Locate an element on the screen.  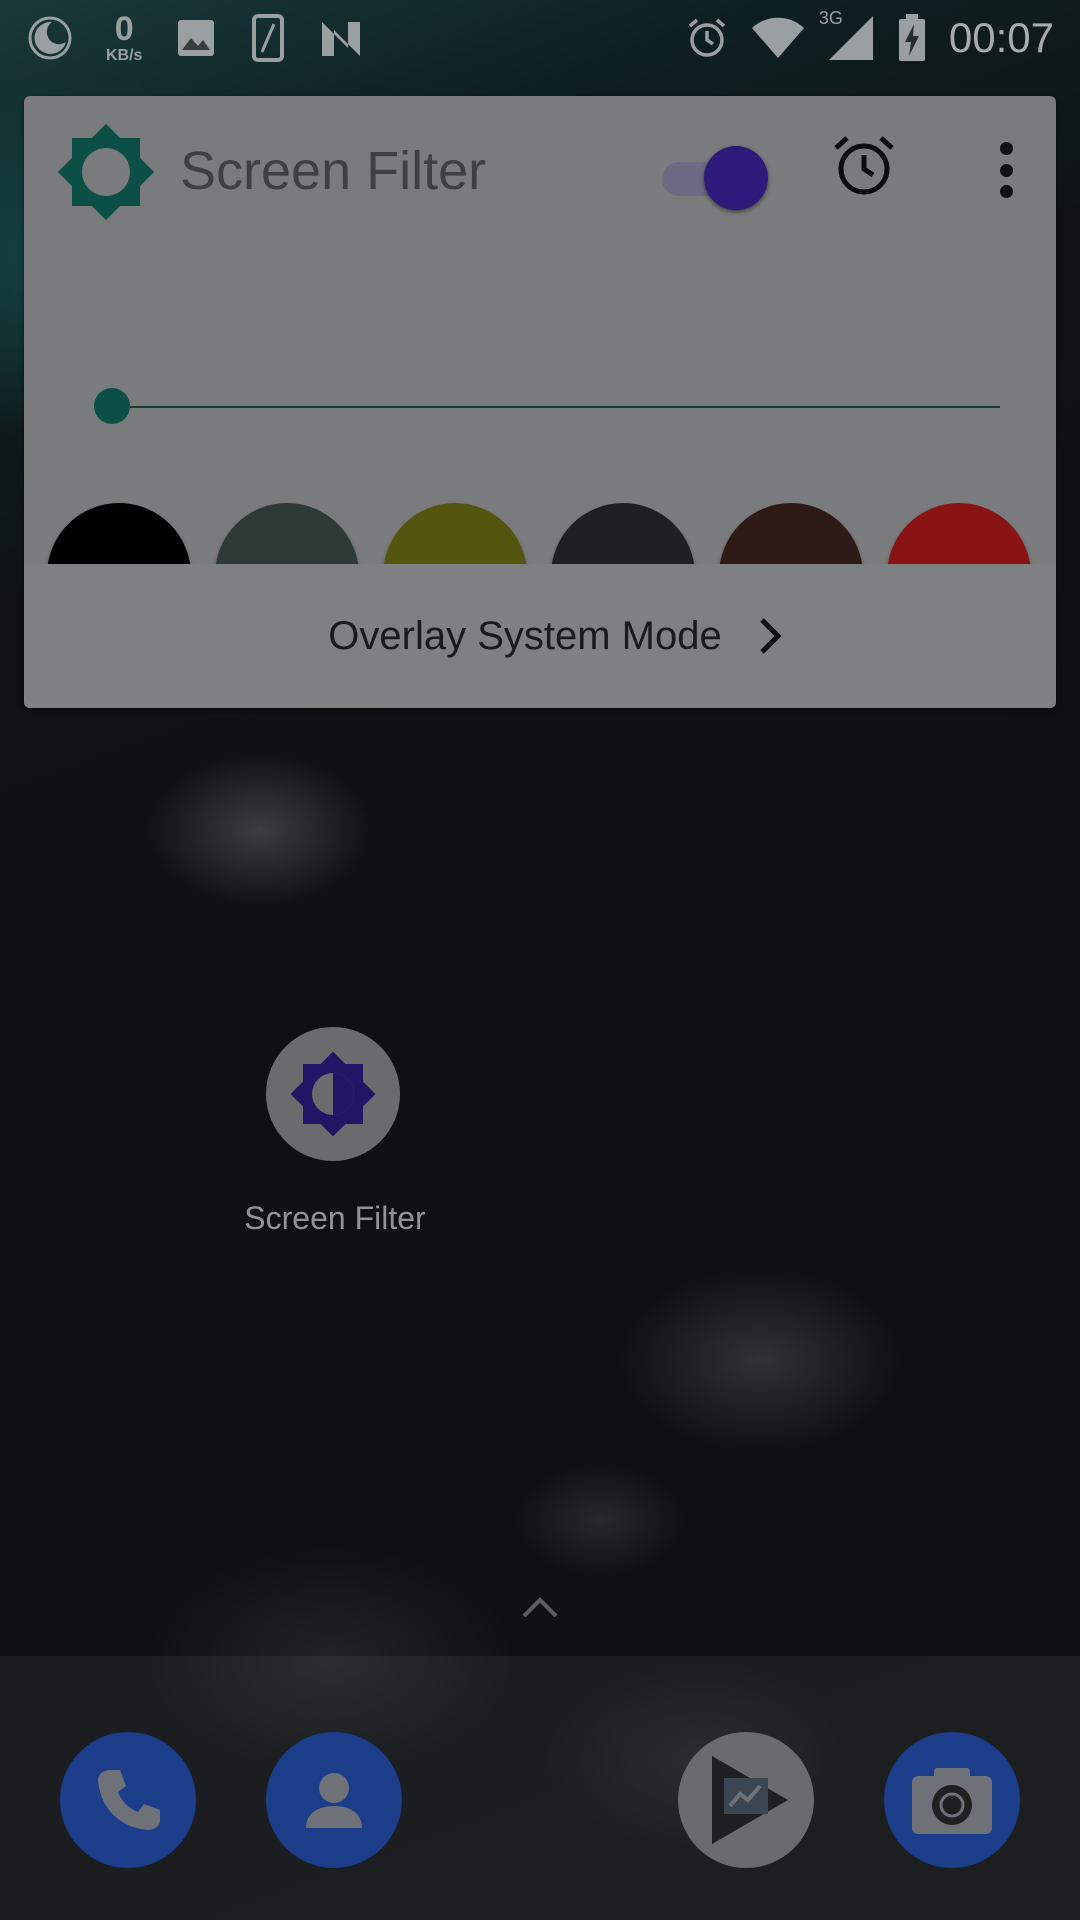
phone-icon is located at coordinates (129, 1800).